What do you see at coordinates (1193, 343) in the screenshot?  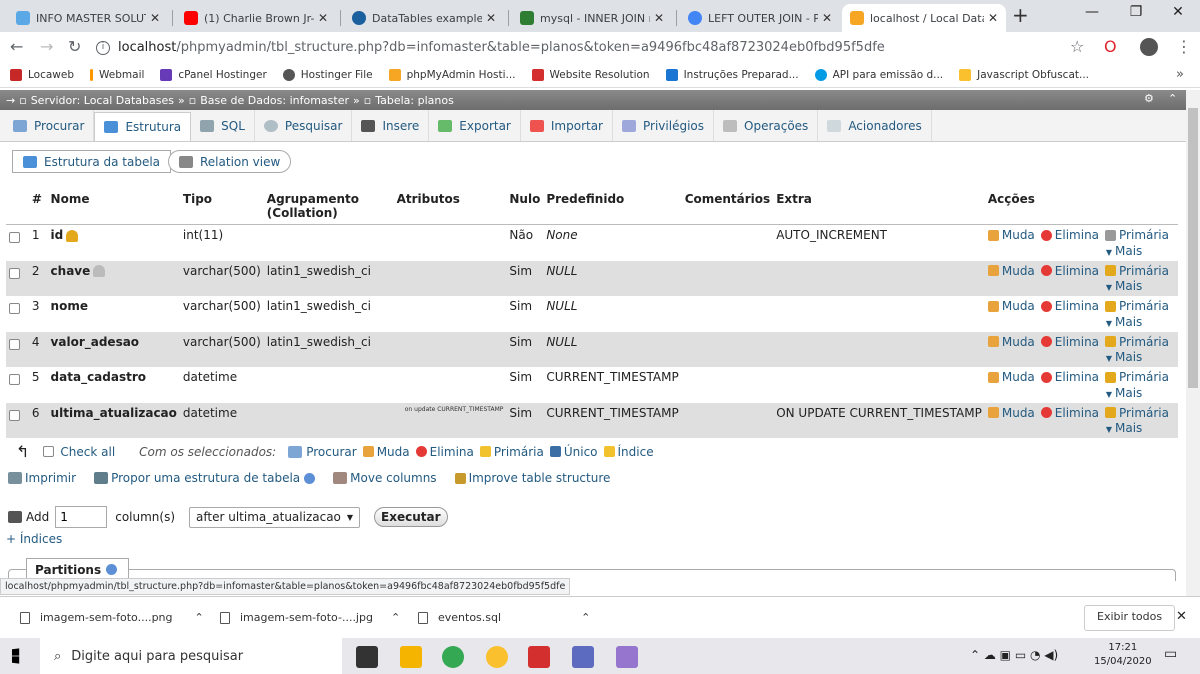 I see `page-scrollbar` at bounding box center [1193, 343].